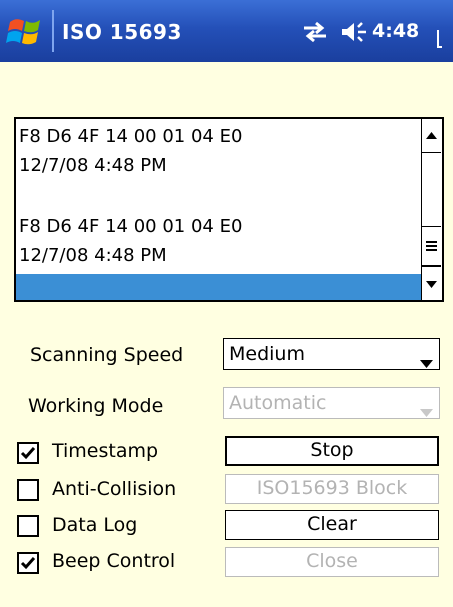 The width and height of the screenshot is (453, 607). Describe the element at coordinates (219, 287) in the screenshot. I see `list-item-selected` at that location.